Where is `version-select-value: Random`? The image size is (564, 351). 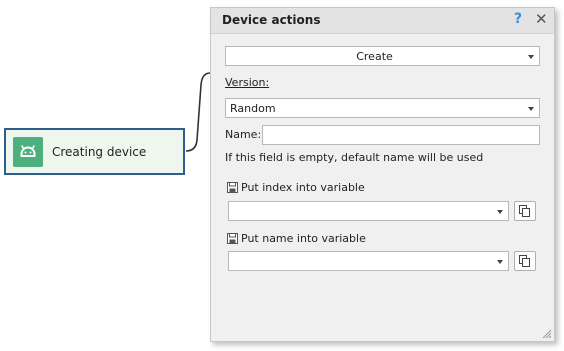
version-select-value: Random is located at coordinates (253, 108).